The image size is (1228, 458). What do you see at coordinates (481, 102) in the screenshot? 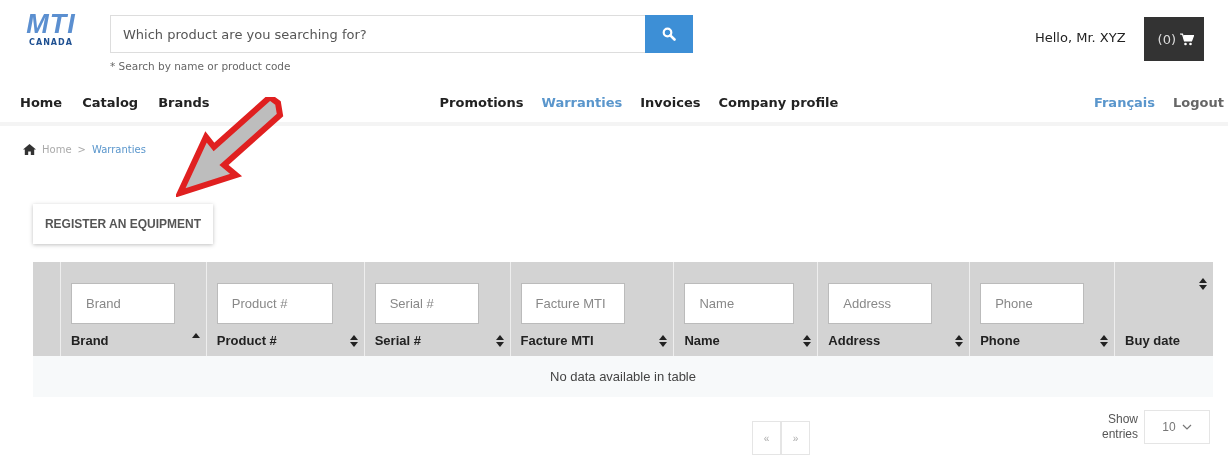
I see `nav-link: Promotions` at bounding box center [481, 102].